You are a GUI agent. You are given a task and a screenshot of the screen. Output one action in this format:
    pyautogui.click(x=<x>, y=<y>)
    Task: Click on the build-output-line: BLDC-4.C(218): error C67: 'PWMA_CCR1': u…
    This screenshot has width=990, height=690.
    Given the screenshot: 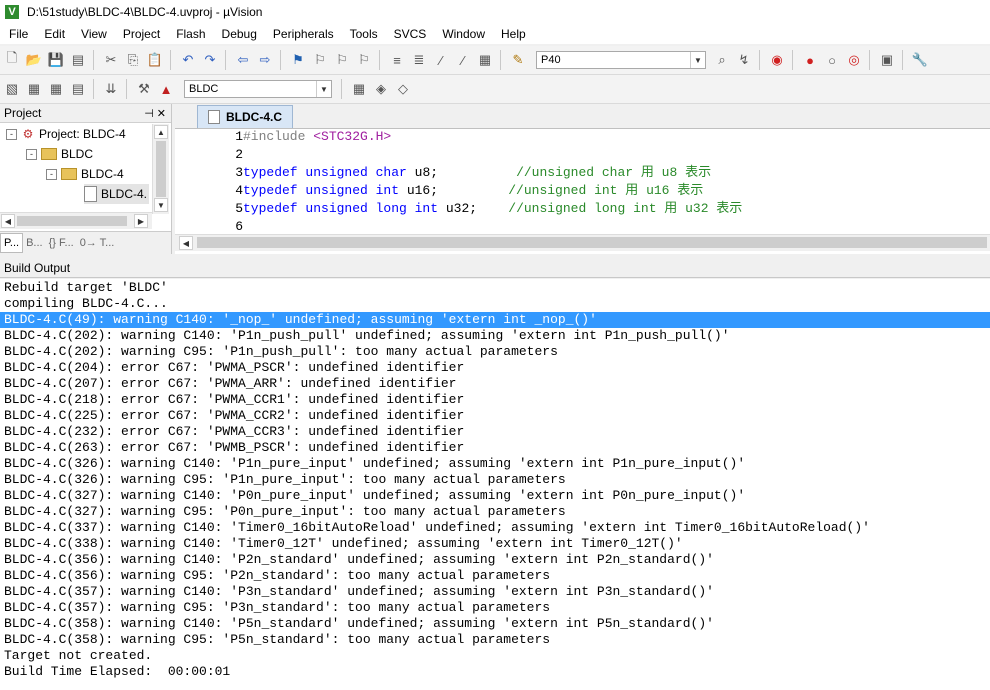 What is the action you would take?
    pyautogui.click(x=495, y=400)
    